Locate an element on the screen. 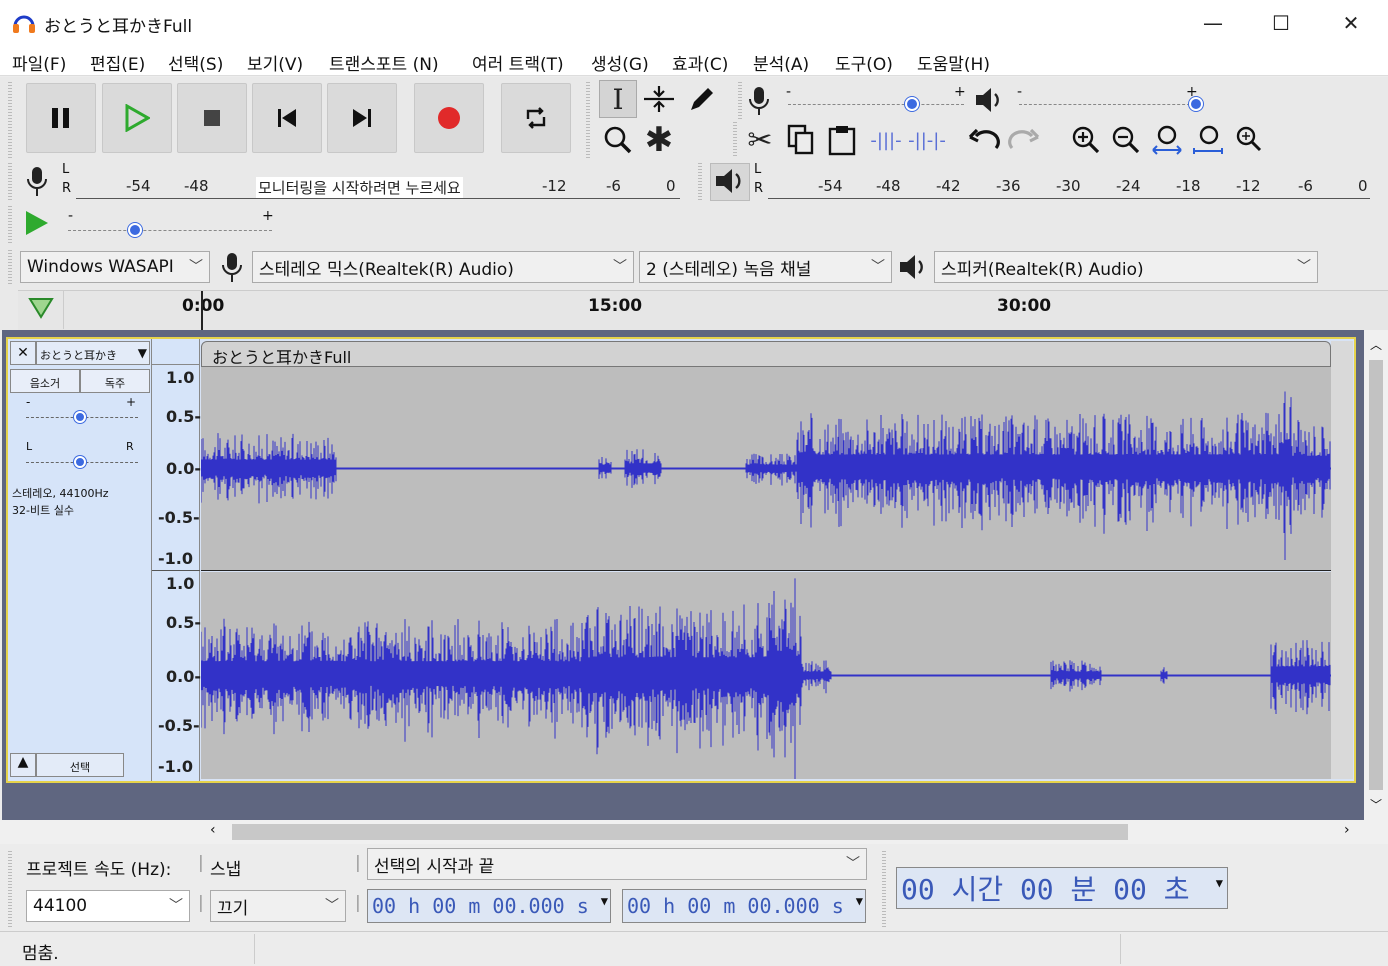 This screenshot has width=1388, height=966. menu-view: 보기(V) is located at coordinates (275, 62).